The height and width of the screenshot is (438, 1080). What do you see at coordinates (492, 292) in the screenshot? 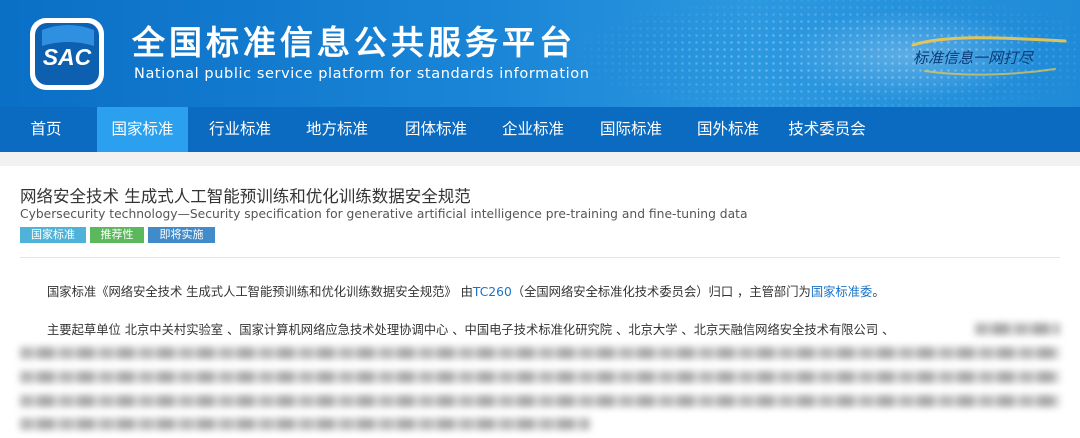
I see `tc260-link: TC260` at bounding box center [492, 292].